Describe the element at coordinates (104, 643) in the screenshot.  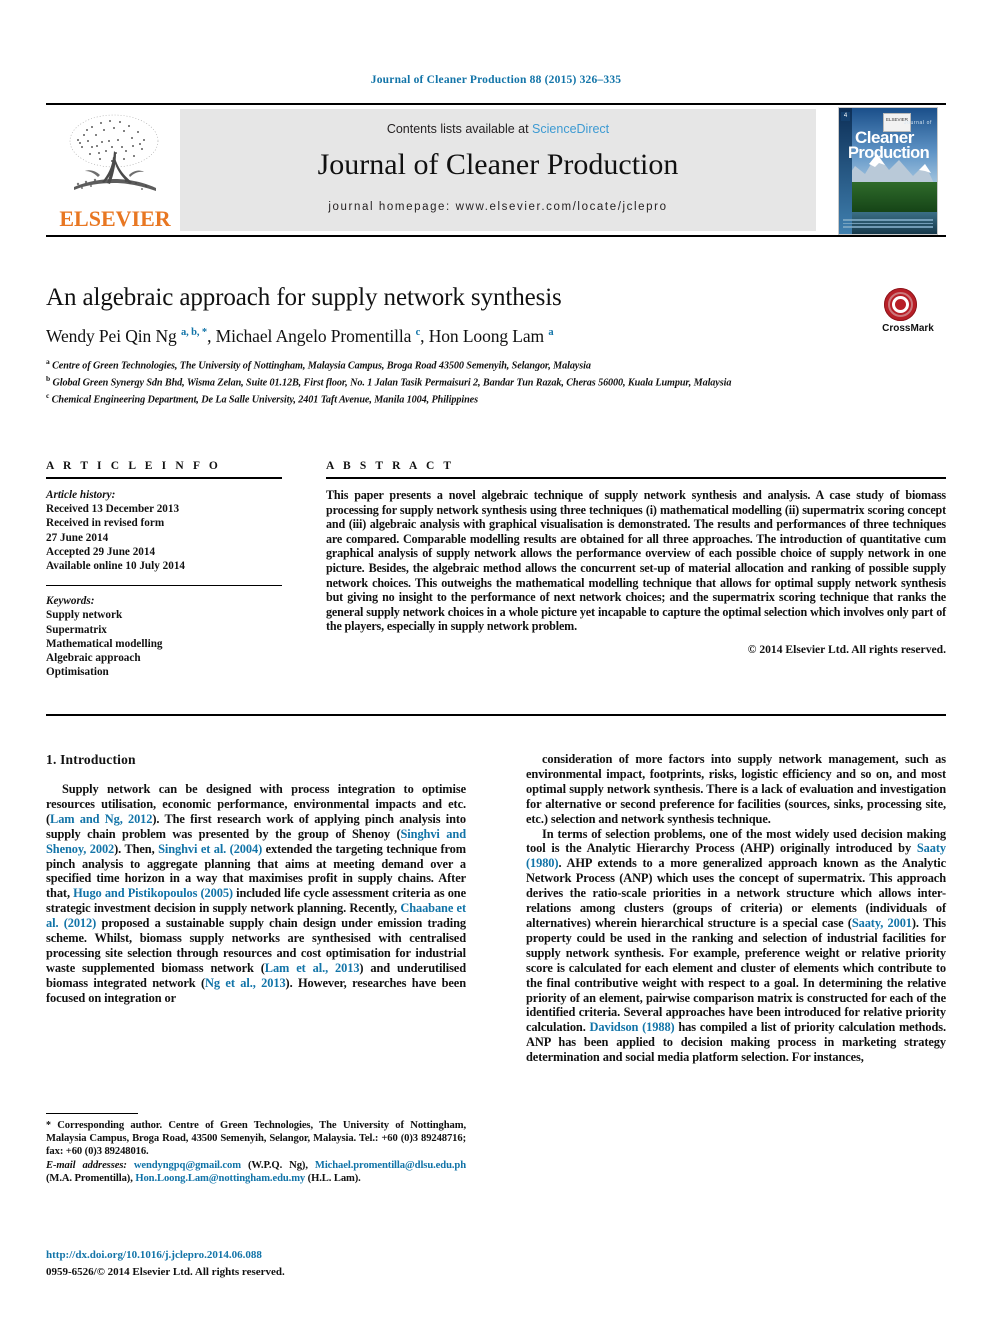
I see `keyword-item: Mathematical modelling` at that location.